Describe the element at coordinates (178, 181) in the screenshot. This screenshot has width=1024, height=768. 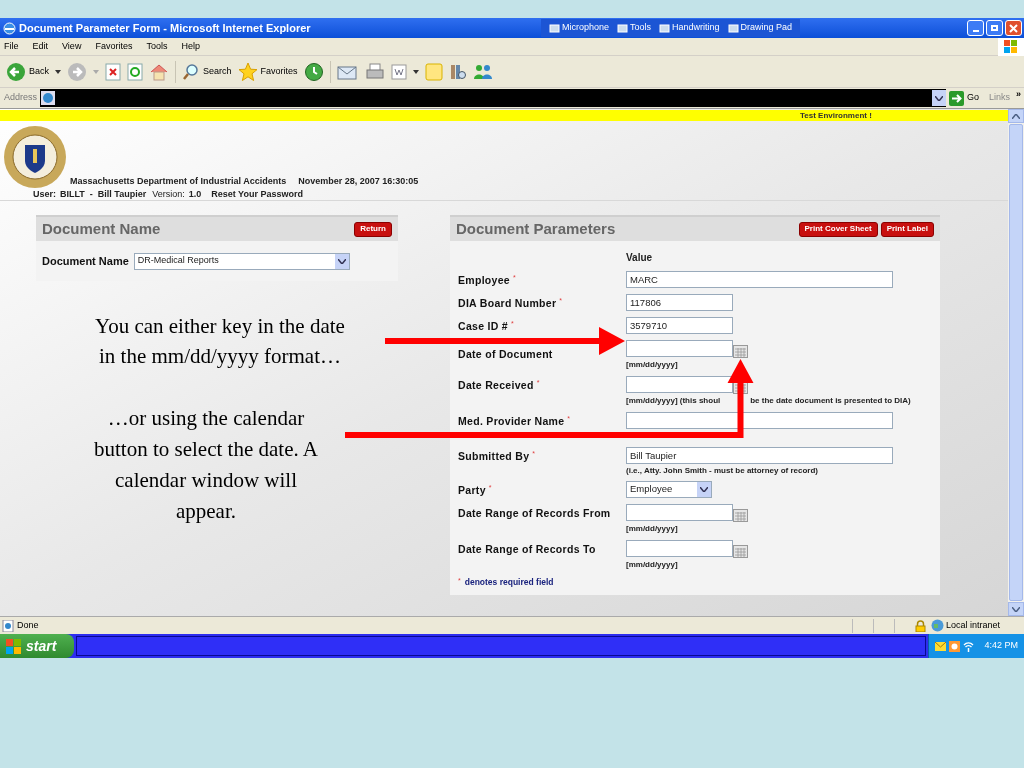
I see `organization-name: Massachusetts Department of Industrial Accidents` at that location.